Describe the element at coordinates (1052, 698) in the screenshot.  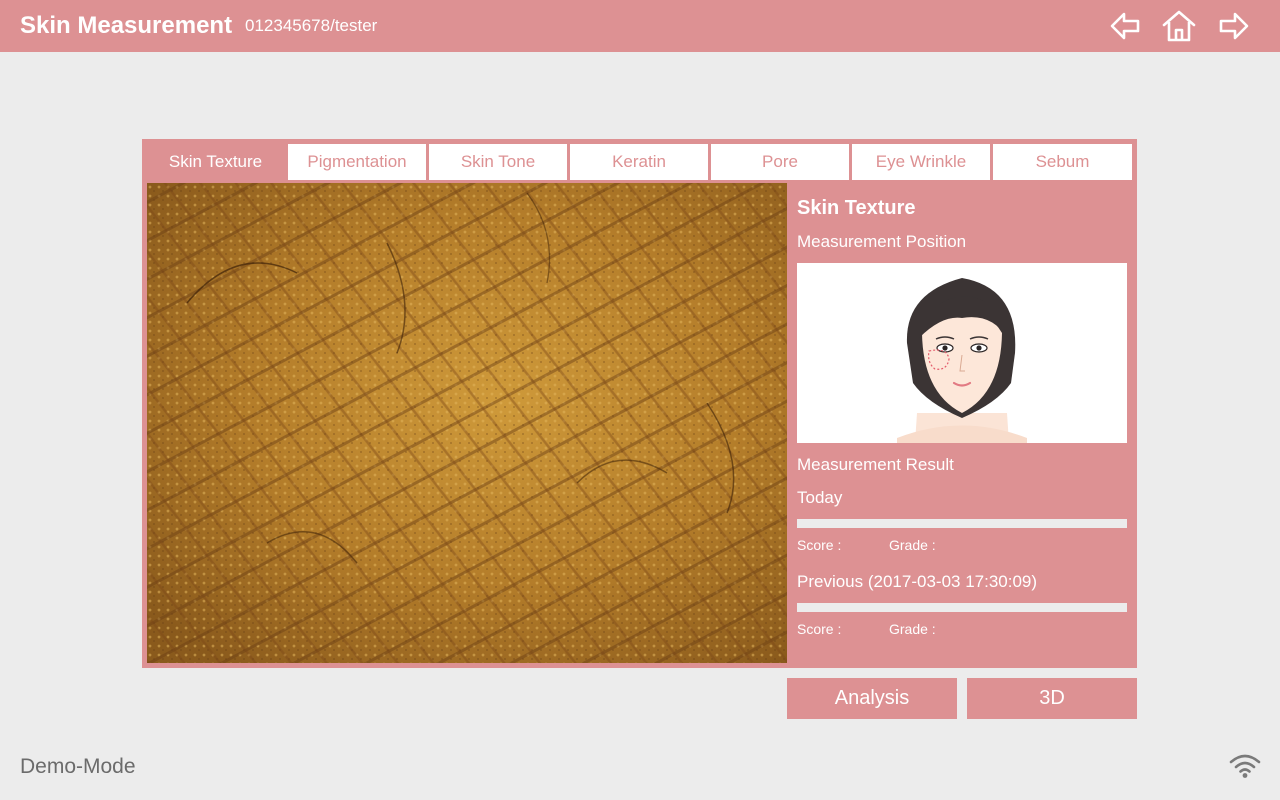
I see `3d-button: 3D` at that location.